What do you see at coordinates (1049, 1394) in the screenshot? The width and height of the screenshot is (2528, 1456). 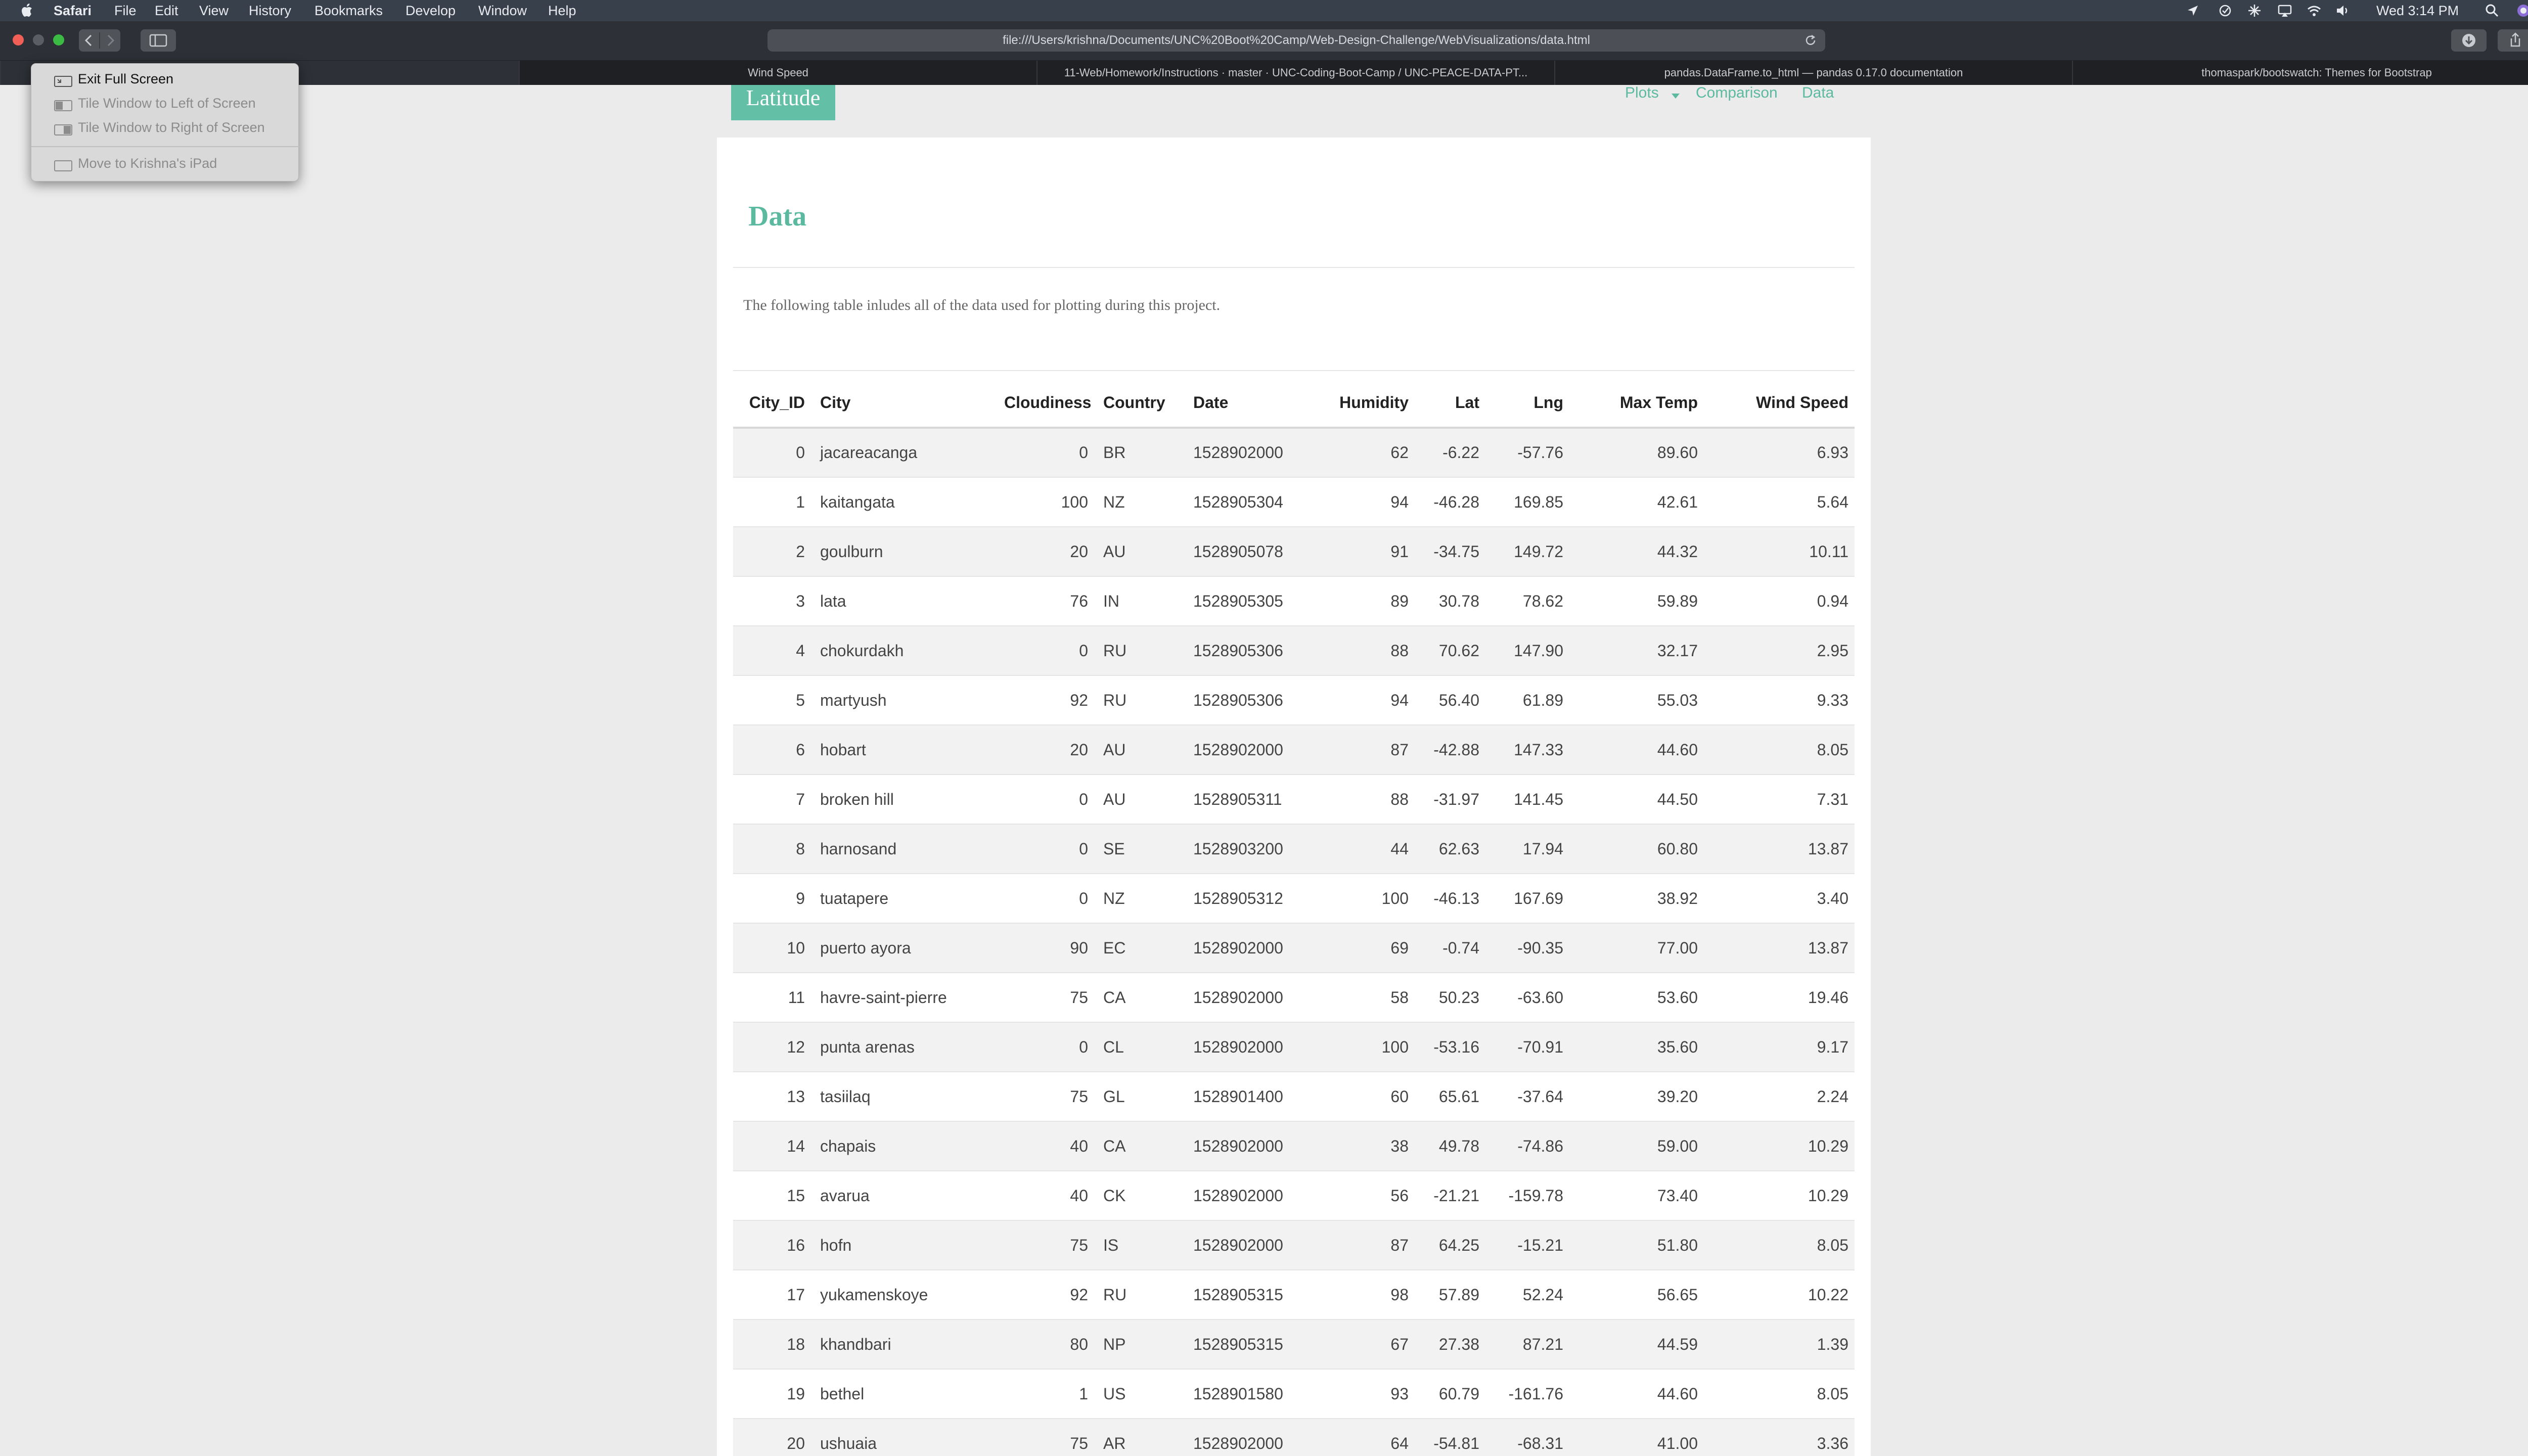 I see `cell-cloudiness: 1` at bounding box center [1049, 1394].